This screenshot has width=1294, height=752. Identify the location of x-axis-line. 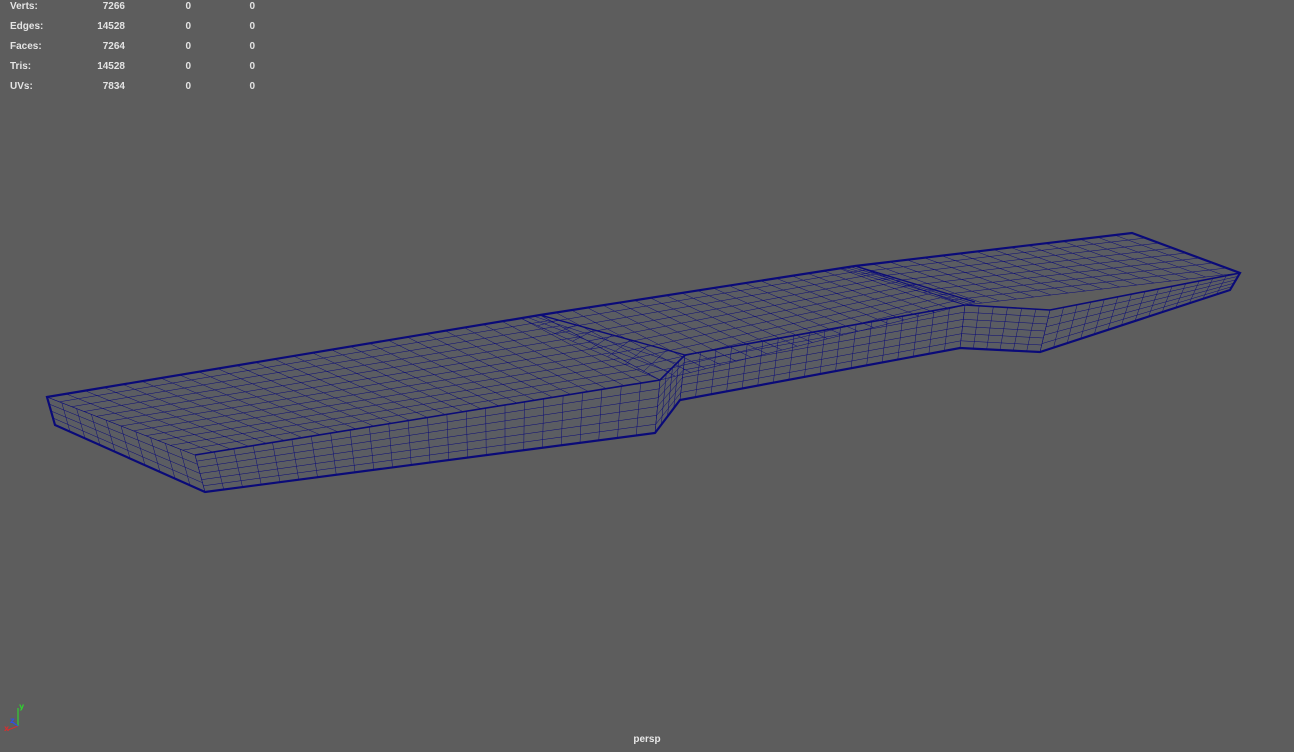
(13, 728).